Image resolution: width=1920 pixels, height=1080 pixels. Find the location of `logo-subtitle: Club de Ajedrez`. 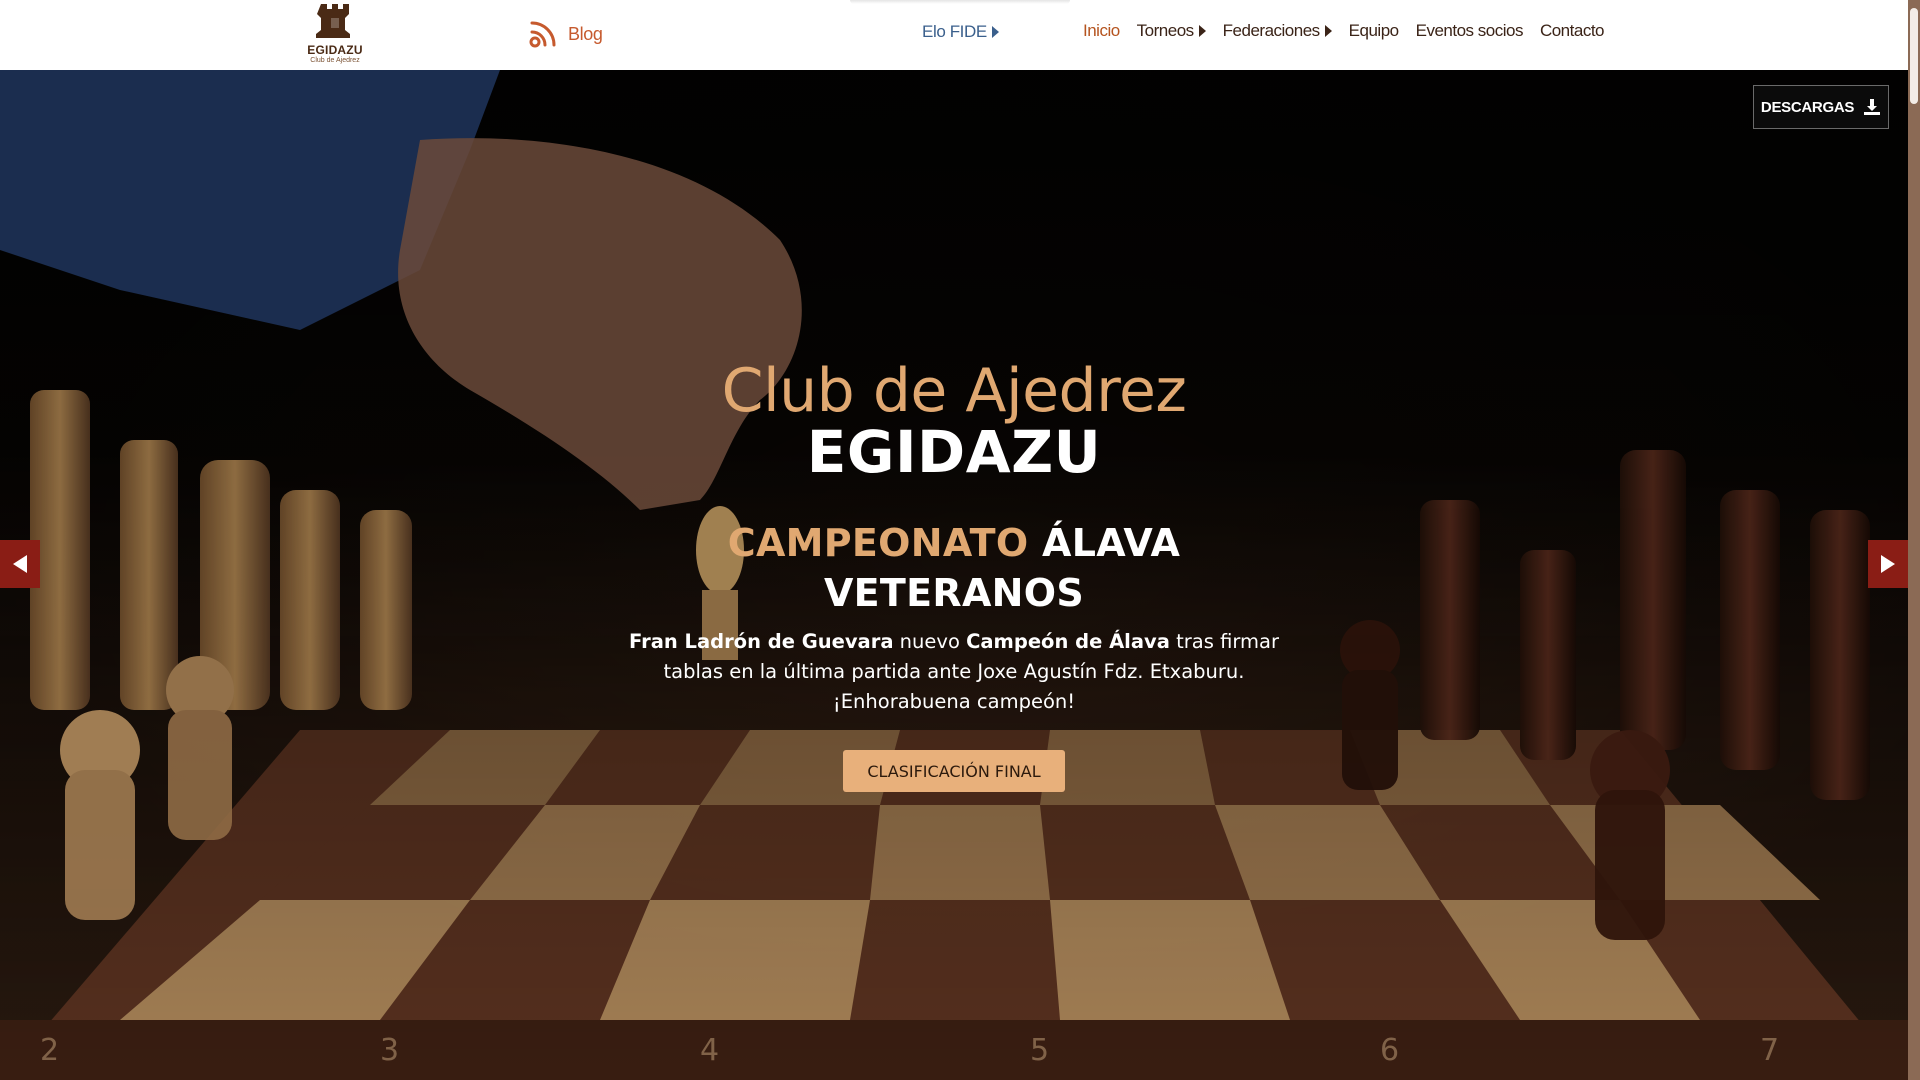

logo-subtitle: Club de Ajedrez is located at coordinates (335, 60).